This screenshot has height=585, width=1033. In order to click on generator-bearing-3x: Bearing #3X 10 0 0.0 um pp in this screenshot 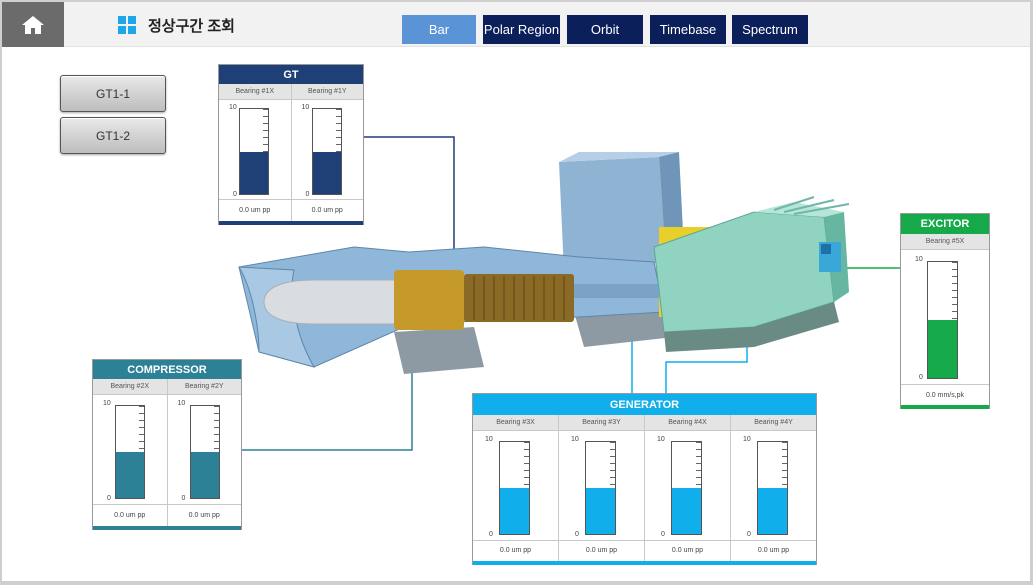, I will do `click(516, 488)`.